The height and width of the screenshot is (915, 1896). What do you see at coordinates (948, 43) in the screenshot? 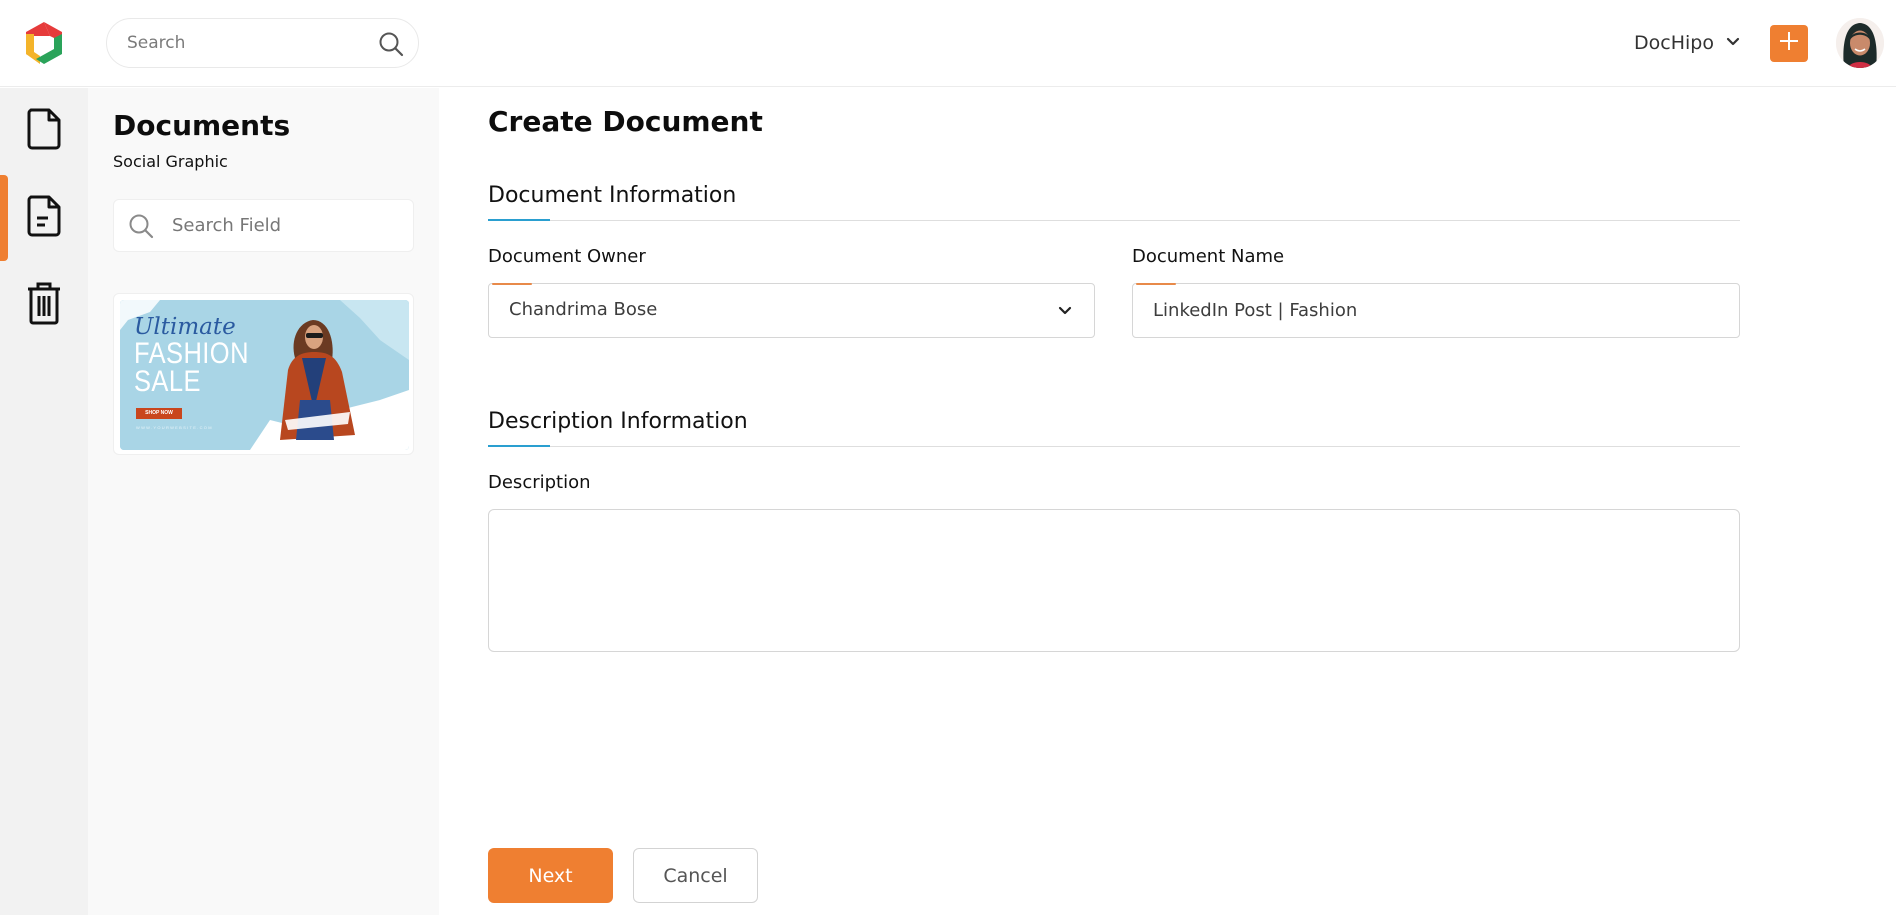
I see `top-bar: DocHipo` at bounding box center [948, 43].